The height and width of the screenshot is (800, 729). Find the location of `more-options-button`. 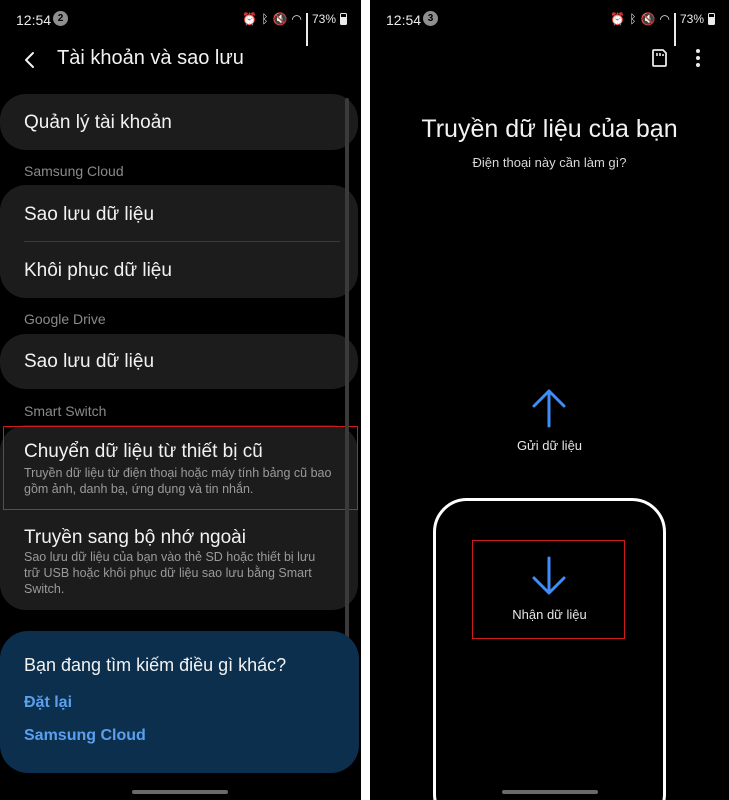

more-options-button is located at coordinates (698, 58).